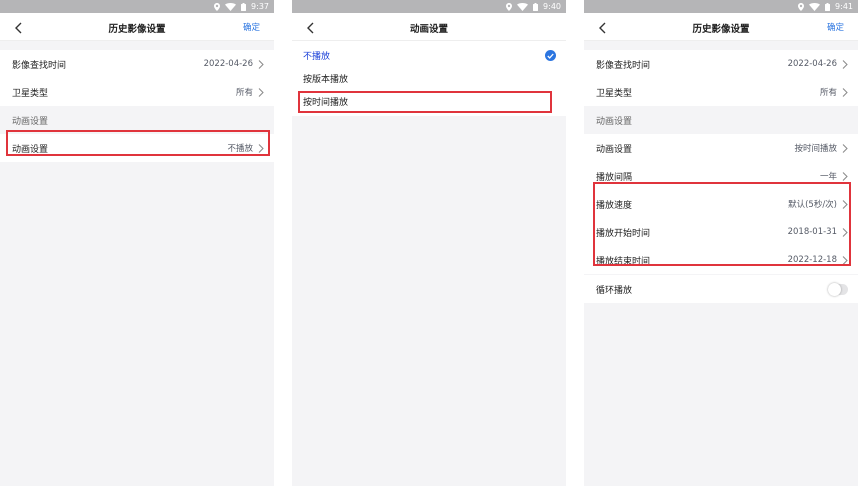 The height and width of the screenshot is (486, 858). I want to click on status-time: 9:37, so click(260, 6).